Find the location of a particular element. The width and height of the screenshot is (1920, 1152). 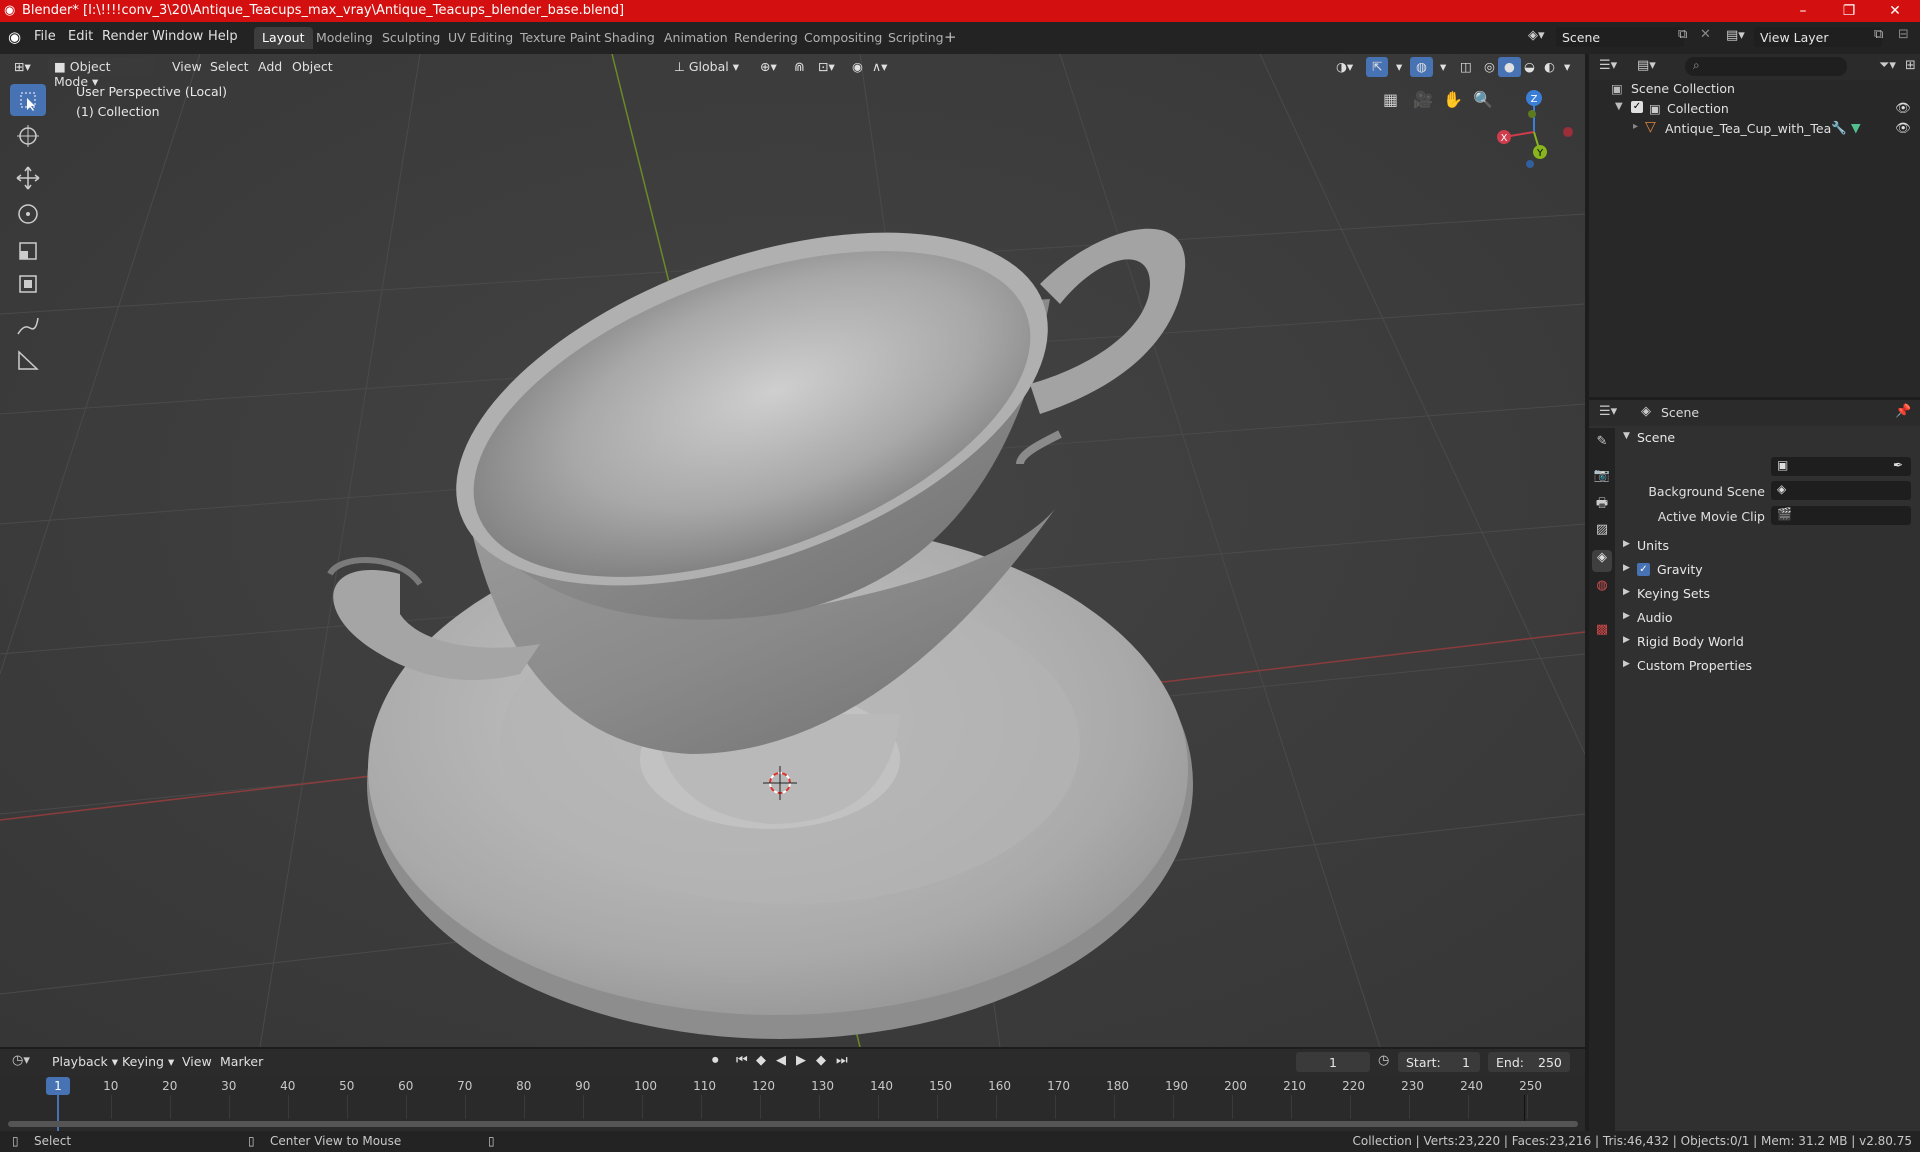

xray-toggle-icon: ◫ is located at coordinates (1466, 67).